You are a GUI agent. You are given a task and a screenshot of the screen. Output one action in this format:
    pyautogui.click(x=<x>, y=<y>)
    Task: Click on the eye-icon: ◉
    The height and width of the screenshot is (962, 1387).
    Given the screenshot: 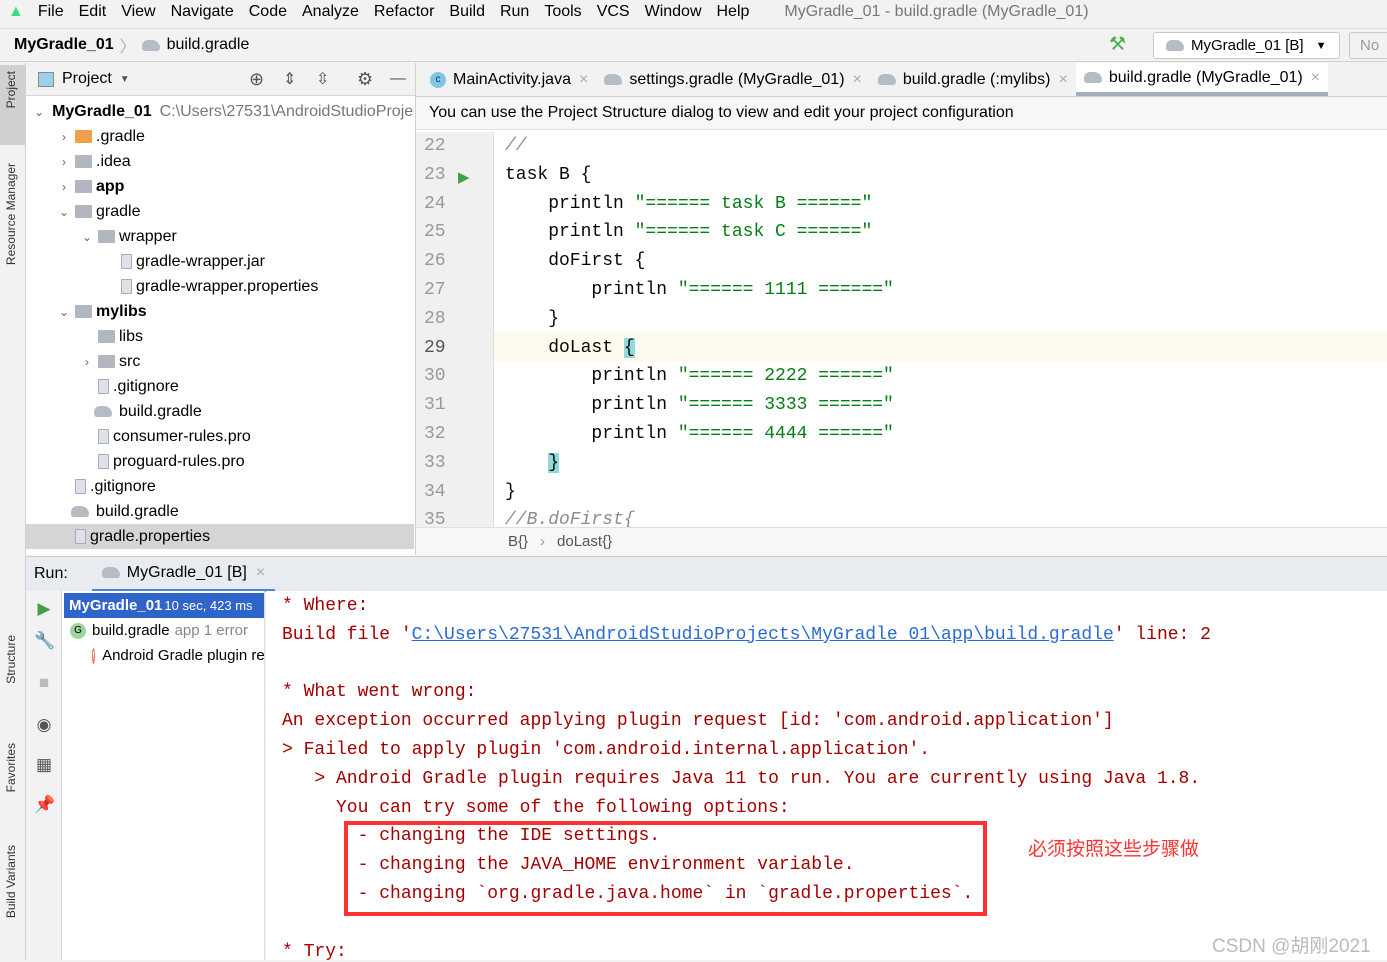 What is the action you would take?
    pyautogui.click(x=44, y=725)
    